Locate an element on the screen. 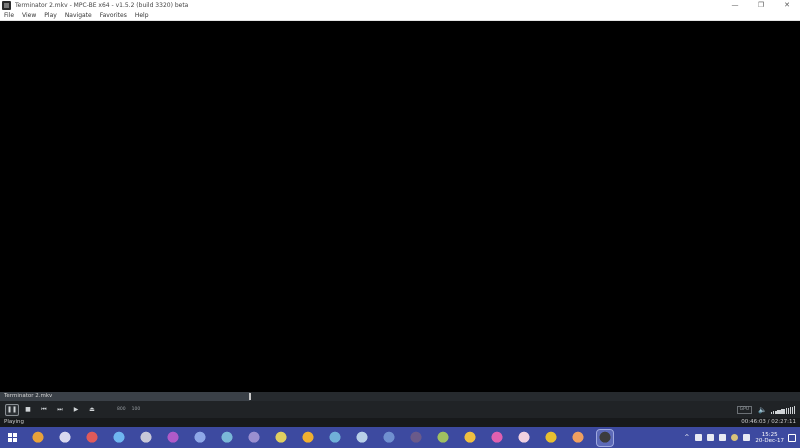 Image resolution: width=800 pixels, height=448 pixels. menu-favorites: Favorites is located at coordinates (113, 15).